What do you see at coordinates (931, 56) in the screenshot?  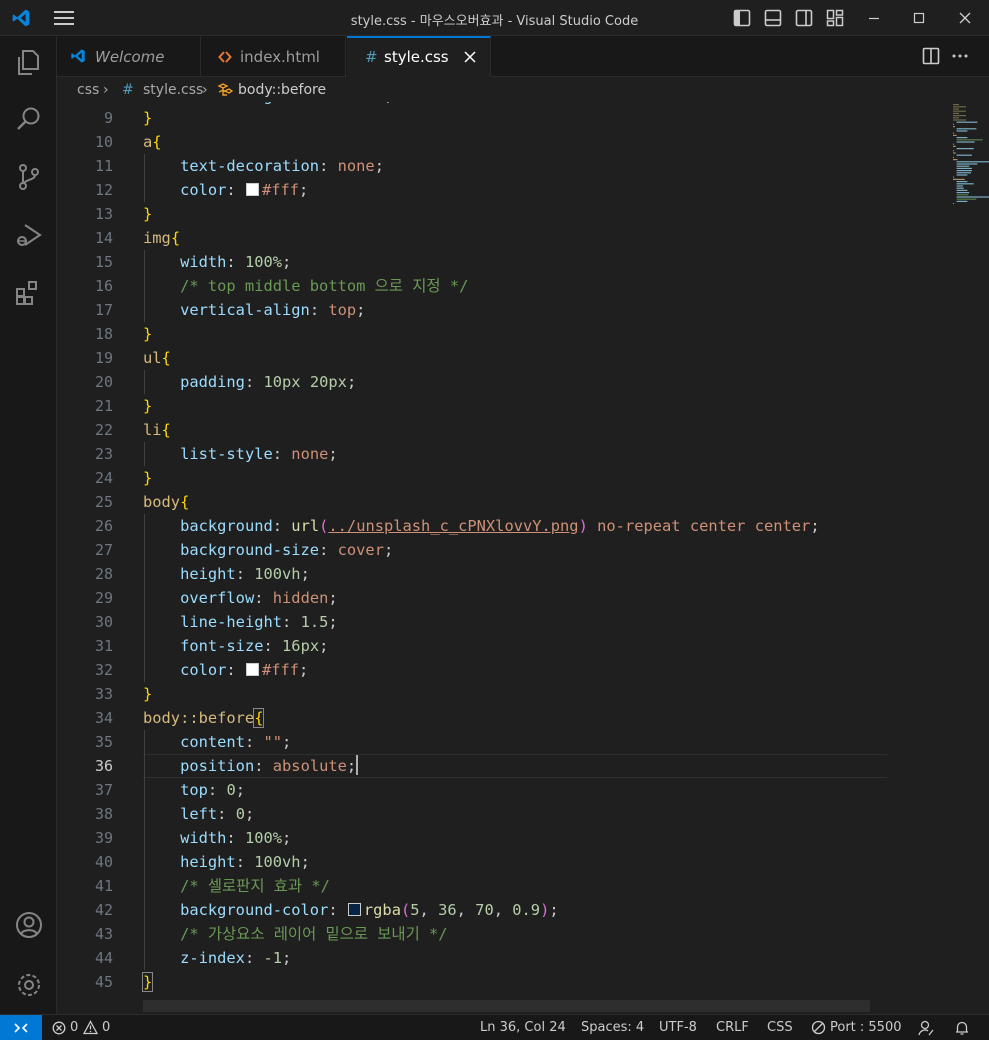 I see `split-editor-icon` at bounding box center [931, 56].